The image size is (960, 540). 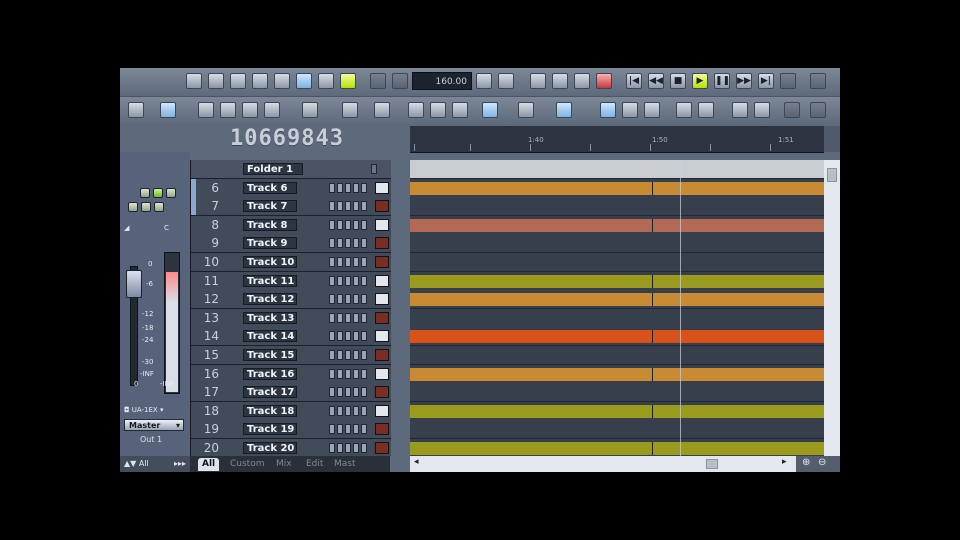 I want to click on inspector-icon, so click(x=630, y=110).